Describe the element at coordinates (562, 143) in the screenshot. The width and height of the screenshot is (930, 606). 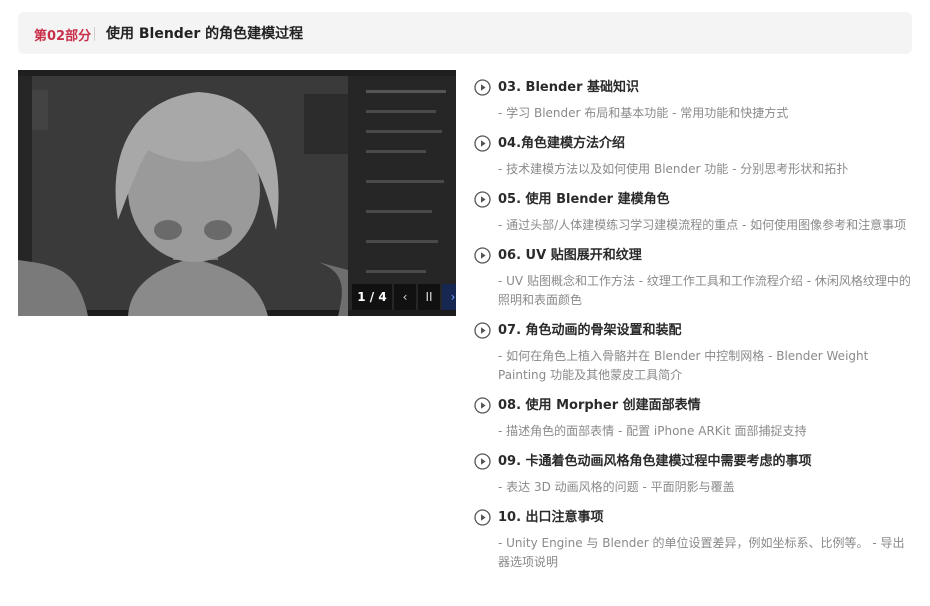
I see `lesson-title: 04.角色建模方法介绍` at that location.